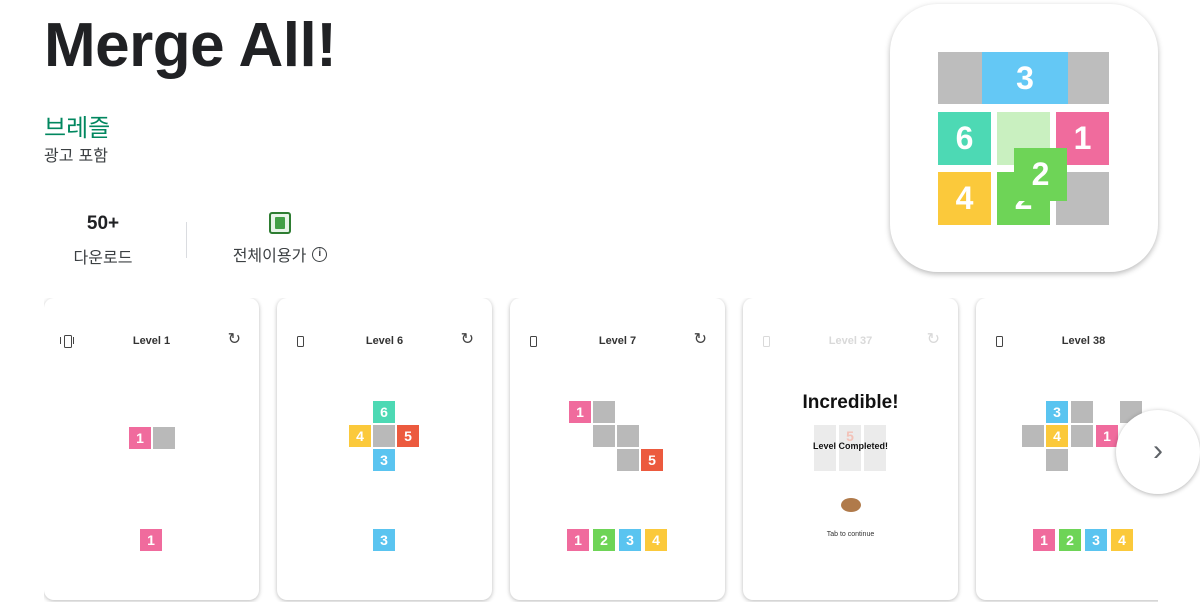  What do you see at coordinates (850, 402) in the screenshot?
I see `incredible-heading: Incredible!` at bounding box center [850, 402].